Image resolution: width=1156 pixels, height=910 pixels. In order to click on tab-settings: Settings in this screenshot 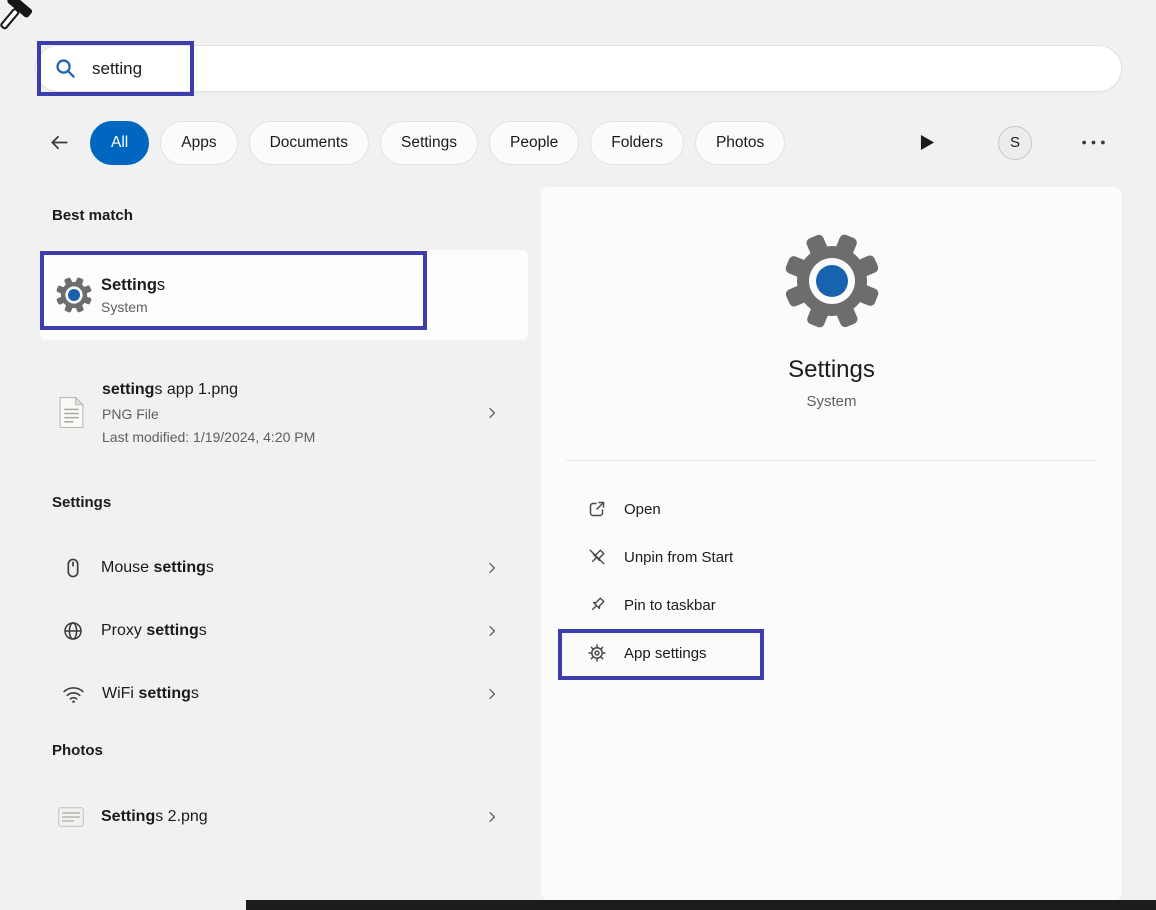, I will do `click(428, 142)`.